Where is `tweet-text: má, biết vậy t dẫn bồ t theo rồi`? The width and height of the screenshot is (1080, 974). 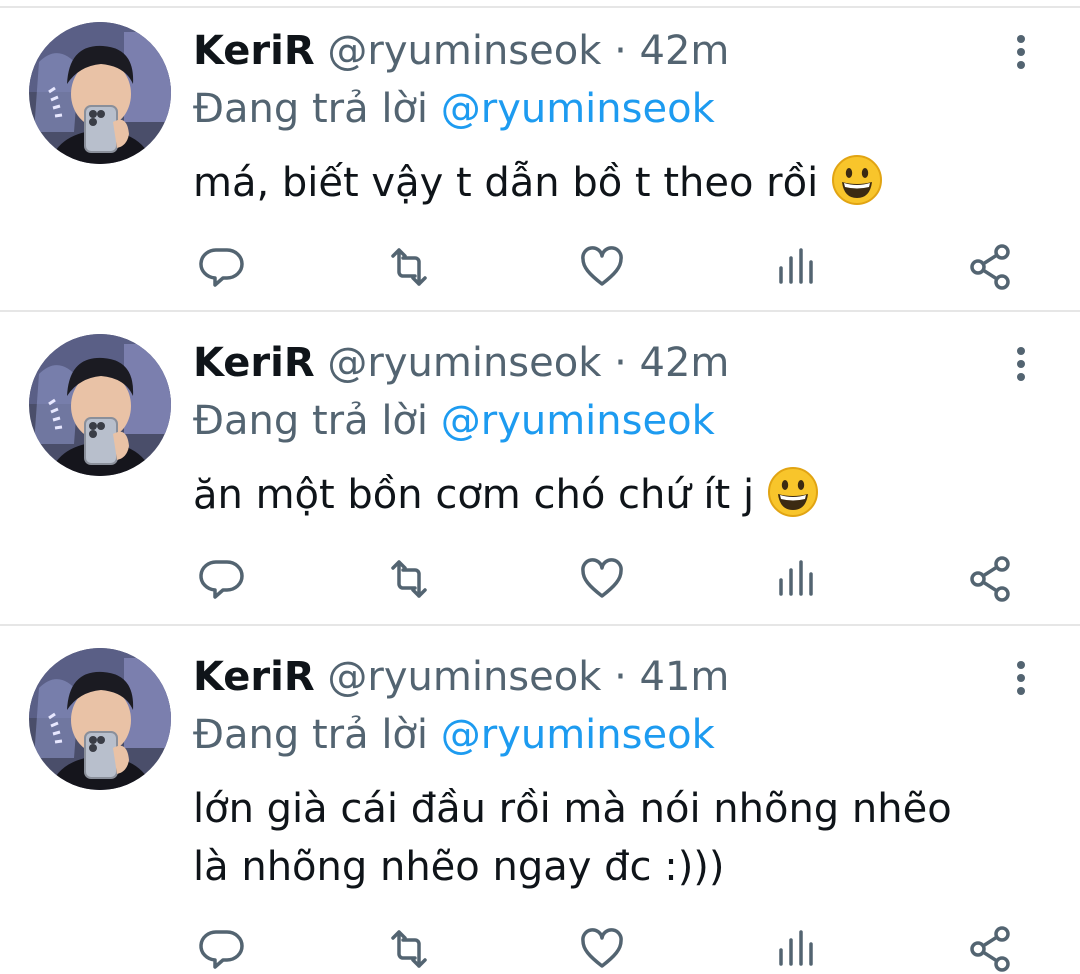
tweet-text: má, biết vậy t dẫn bồ t theo rồi is located at coordinates (623, 183).